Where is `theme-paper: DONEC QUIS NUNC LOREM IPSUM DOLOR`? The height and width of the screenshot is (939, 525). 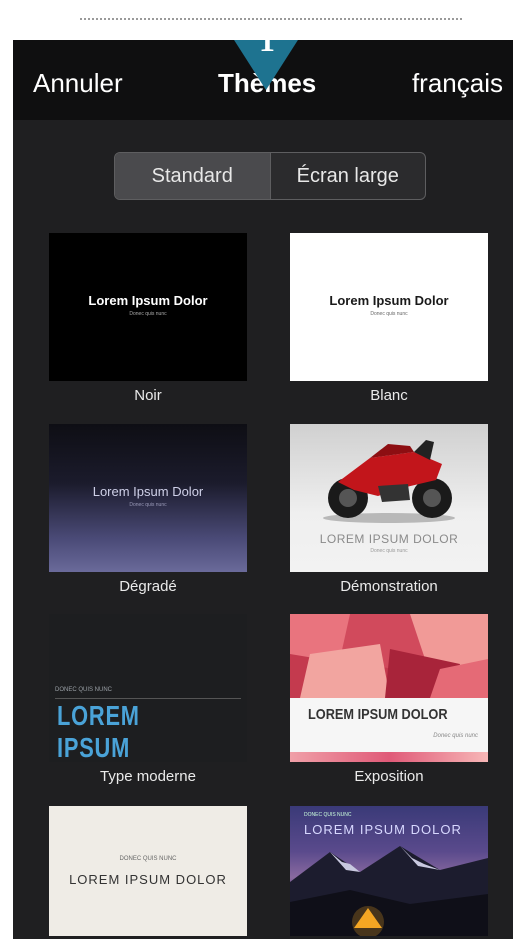 theme-paper: DONEC QUIS NUNC LOREM IPSUM DOLOR is located at coordinates (148, 871).